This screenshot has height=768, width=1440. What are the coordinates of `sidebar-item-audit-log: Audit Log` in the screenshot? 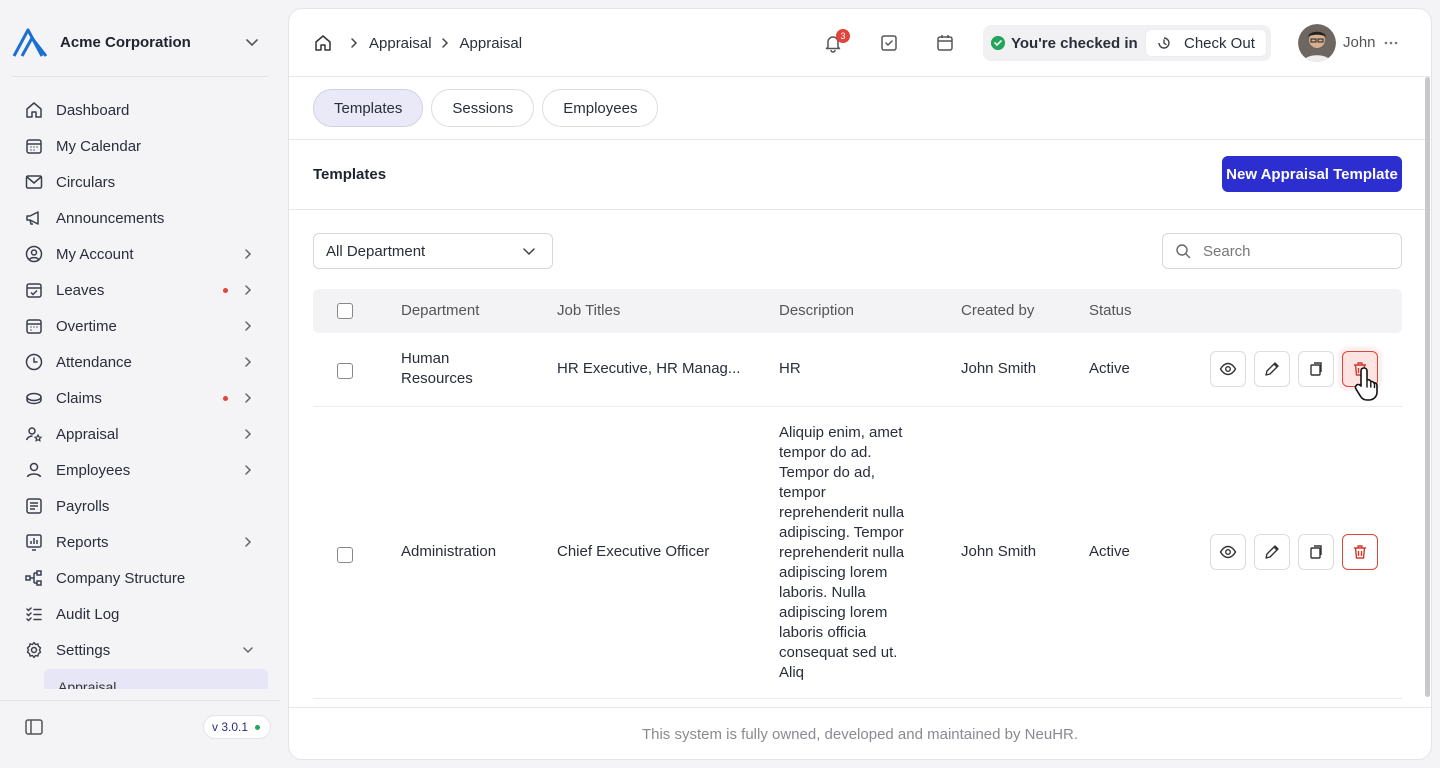 It's located at (142, 614).